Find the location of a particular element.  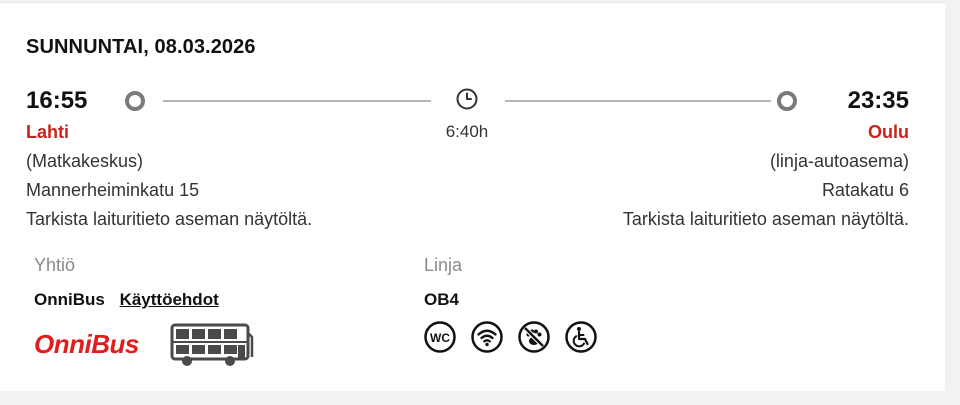

departure-station: (Matkakeskus) is located at coordinates (85, 161).